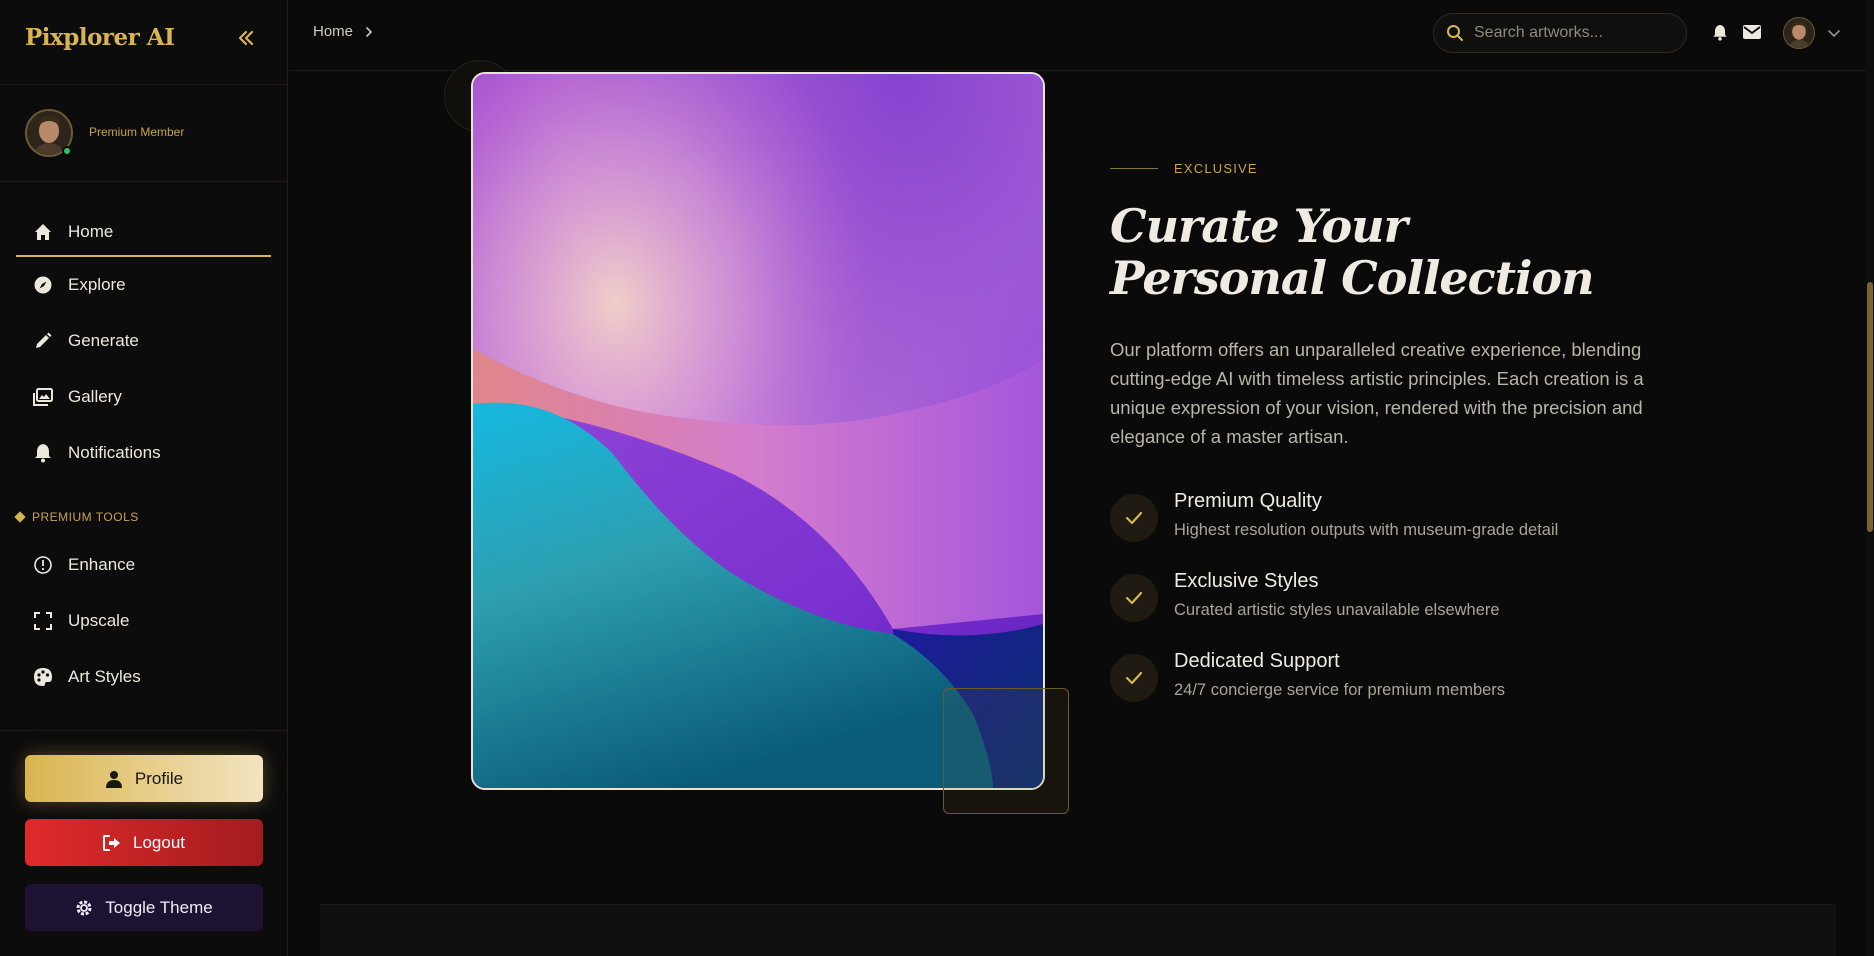 This screenshot has width=1874, height=956. I want to click on account-avatar, so click(1799, 33).